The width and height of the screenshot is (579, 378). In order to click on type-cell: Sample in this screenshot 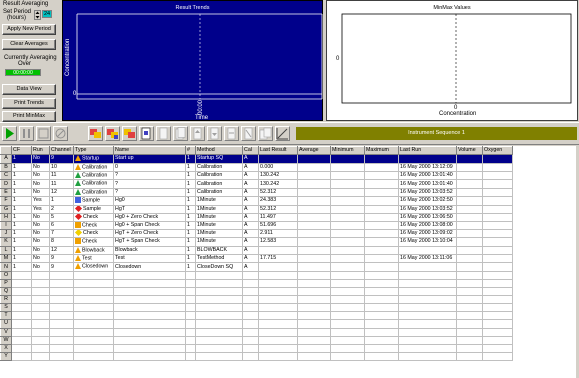, I will do `click(93, 201)`.